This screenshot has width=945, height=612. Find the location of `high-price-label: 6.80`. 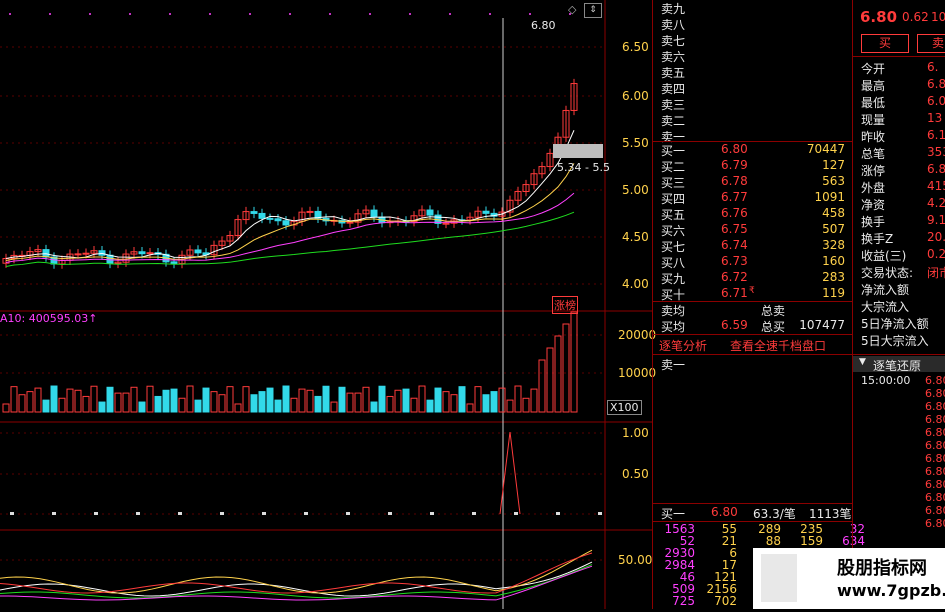

high-price-label: 6.80 is located at coordinates (543, 25).